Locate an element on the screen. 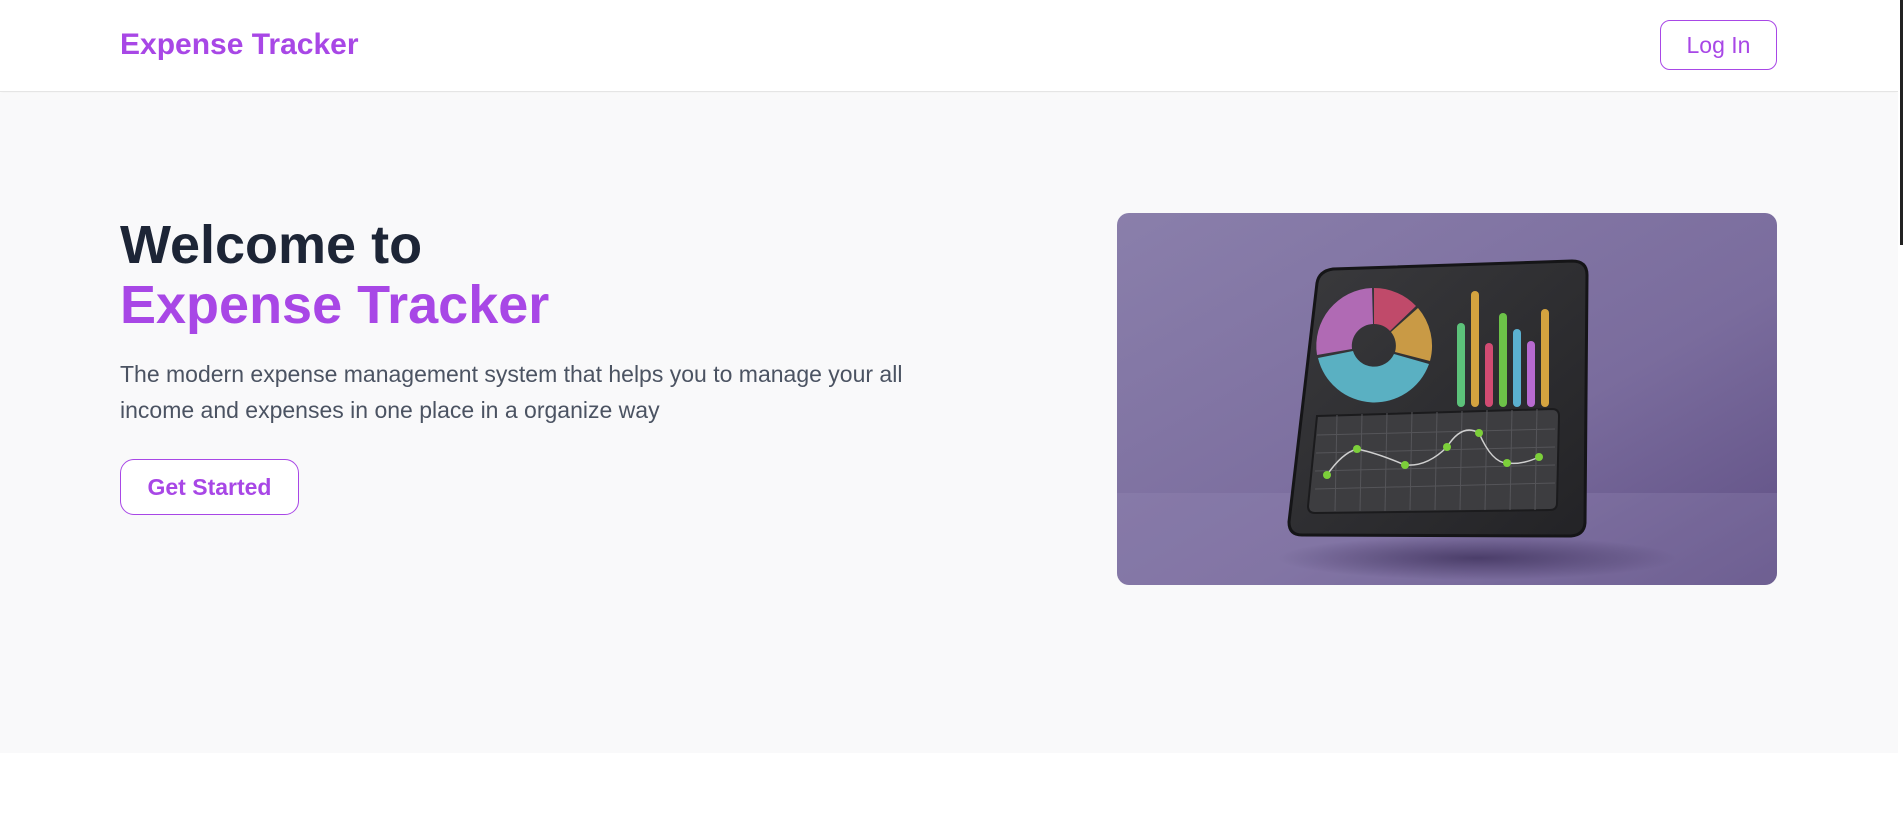  brand-logo-text: Expense Tracker is located at coordinates (239, 45).